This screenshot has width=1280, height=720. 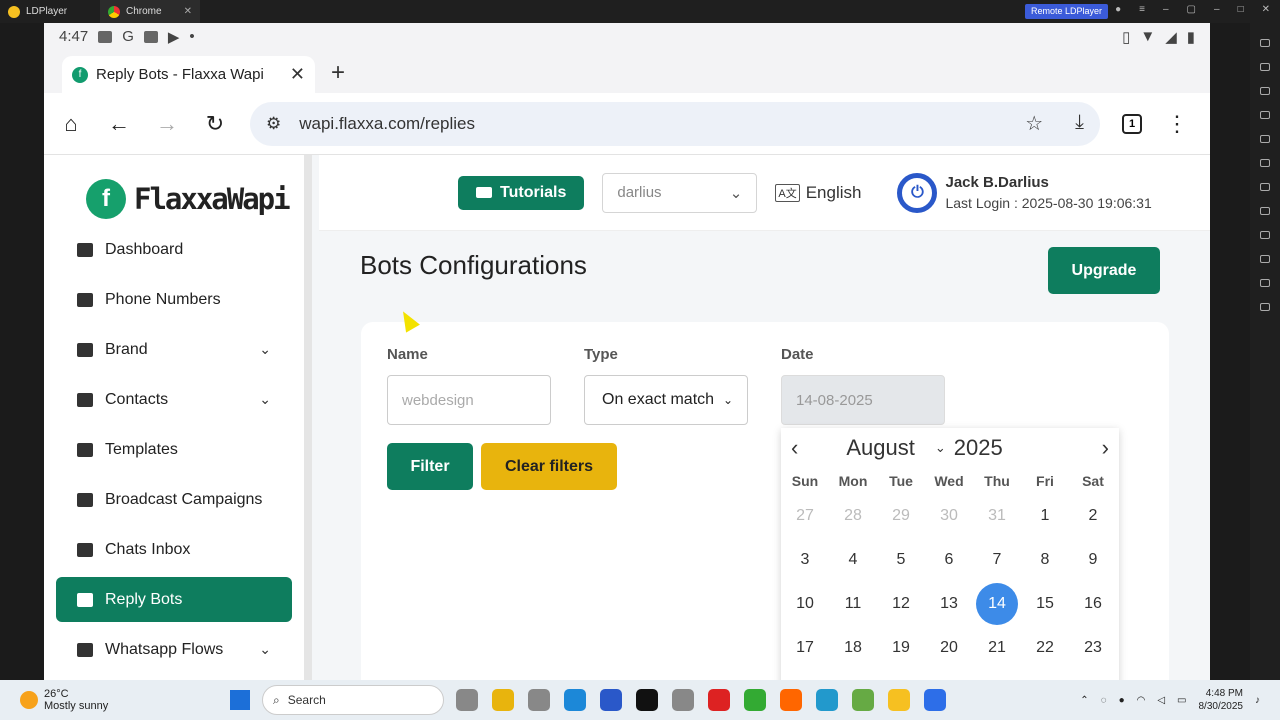 What do you see at coordinates (1221, 700) in the screenshot?
I see `clock: 4:48 PM 8/30/2025` at bounding box center [1221, 700].